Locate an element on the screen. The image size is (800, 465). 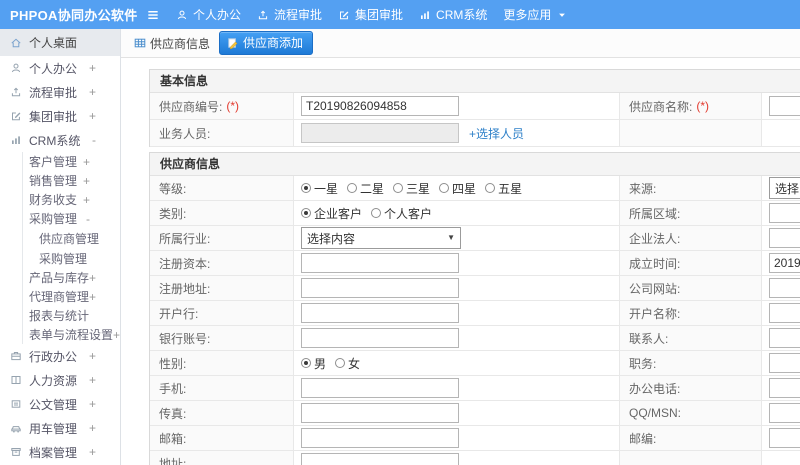
sidebar-item: 行政办公 + is located at coordinates (60, 356).